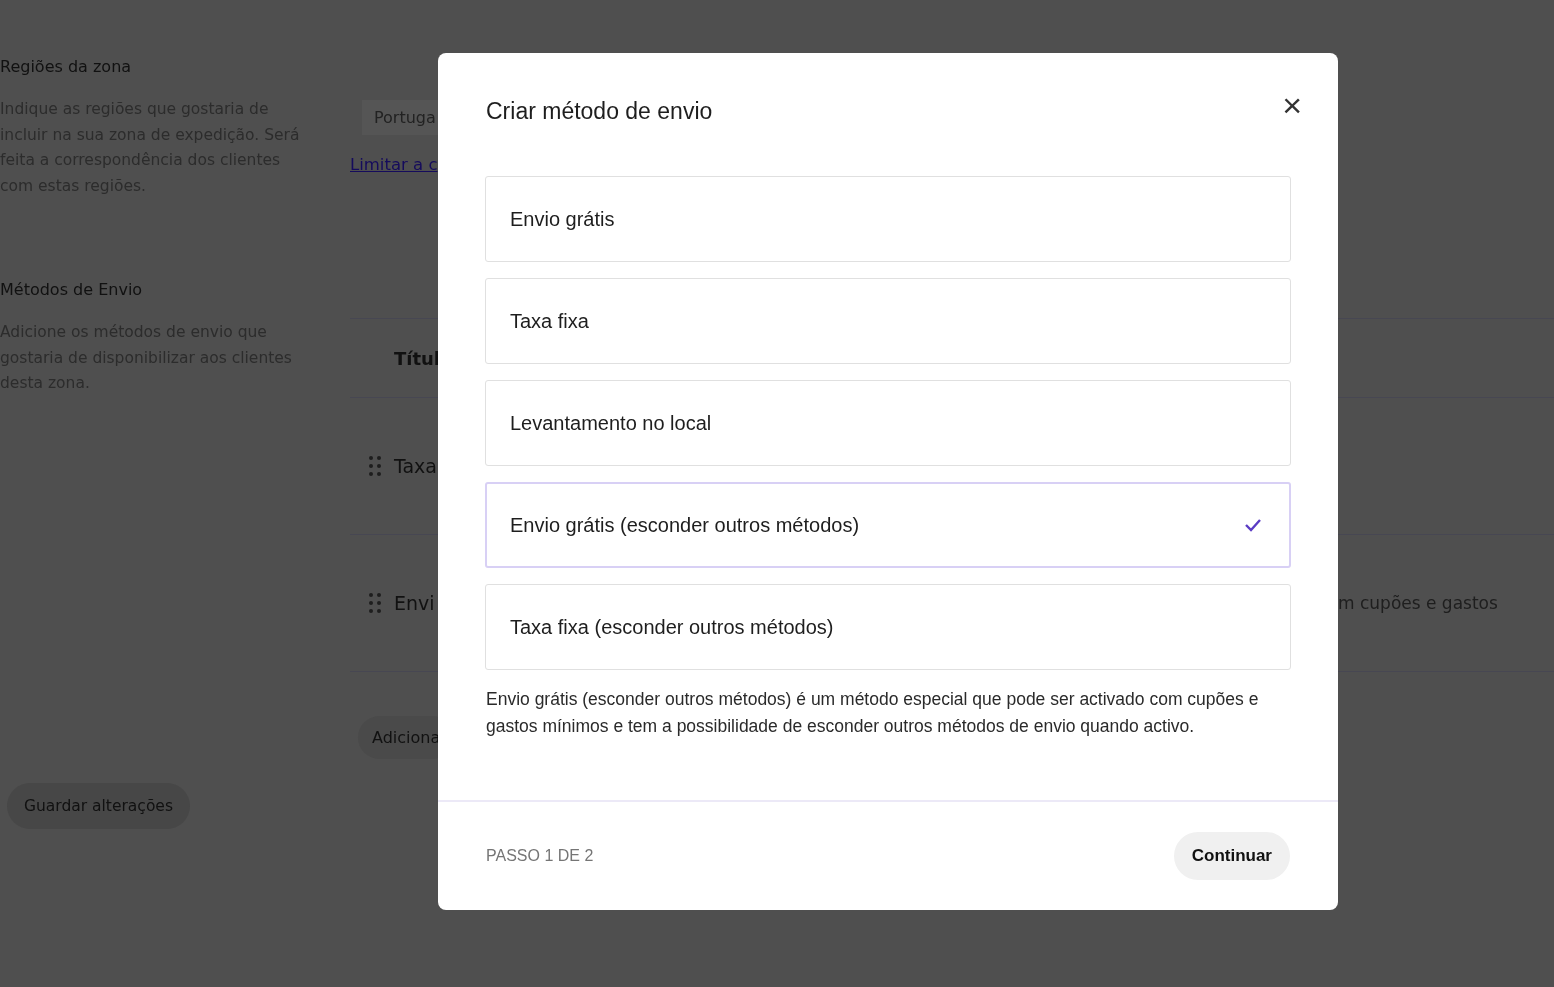  Describe the element at coordinates (66, 67) in the screenshot. I see `section-title: Regiões da zona` at that location.